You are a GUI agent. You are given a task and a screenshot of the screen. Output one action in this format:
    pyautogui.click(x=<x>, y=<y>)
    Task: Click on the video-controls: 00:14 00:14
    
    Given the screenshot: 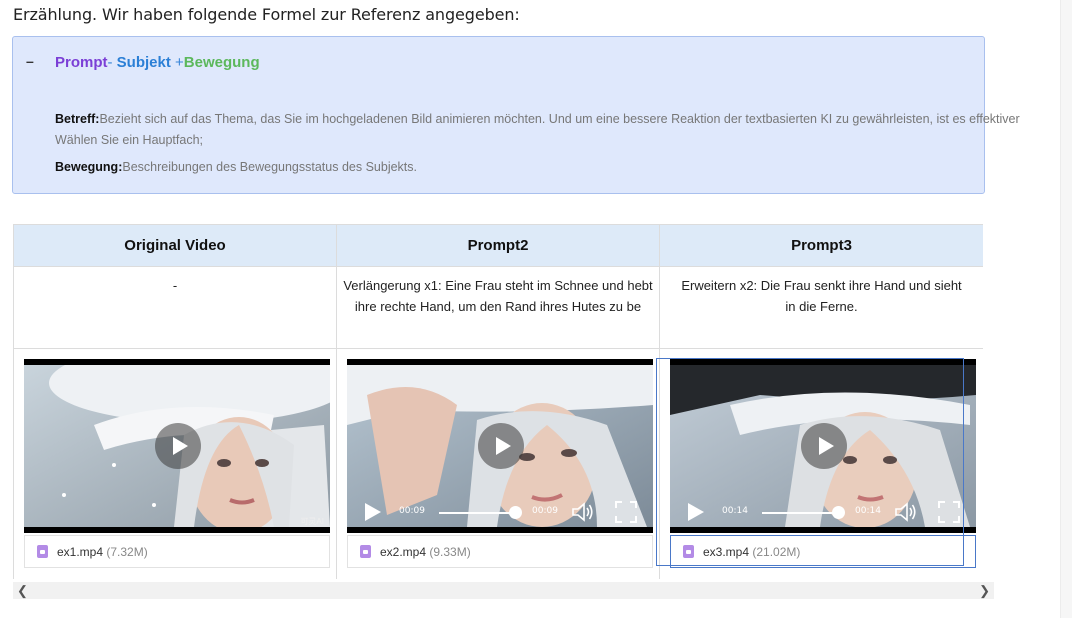 What is the action you would take?
    pyautogui.click(x=823, y=512)
    